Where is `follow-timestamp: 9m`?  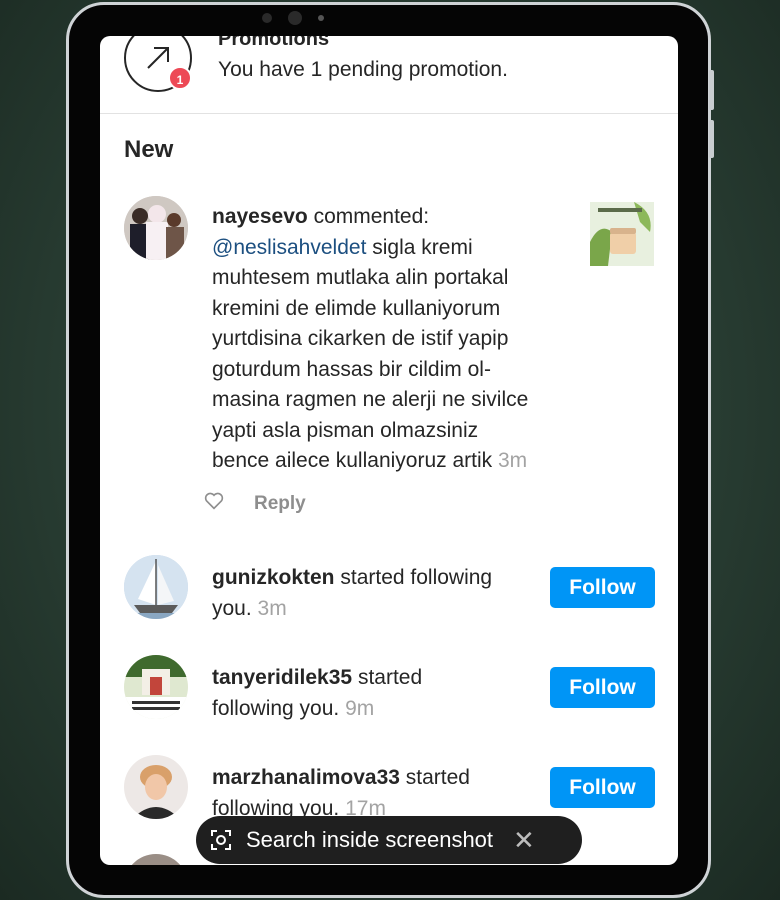
follow-timestamp: 9m is located at coordinates (360, 708).